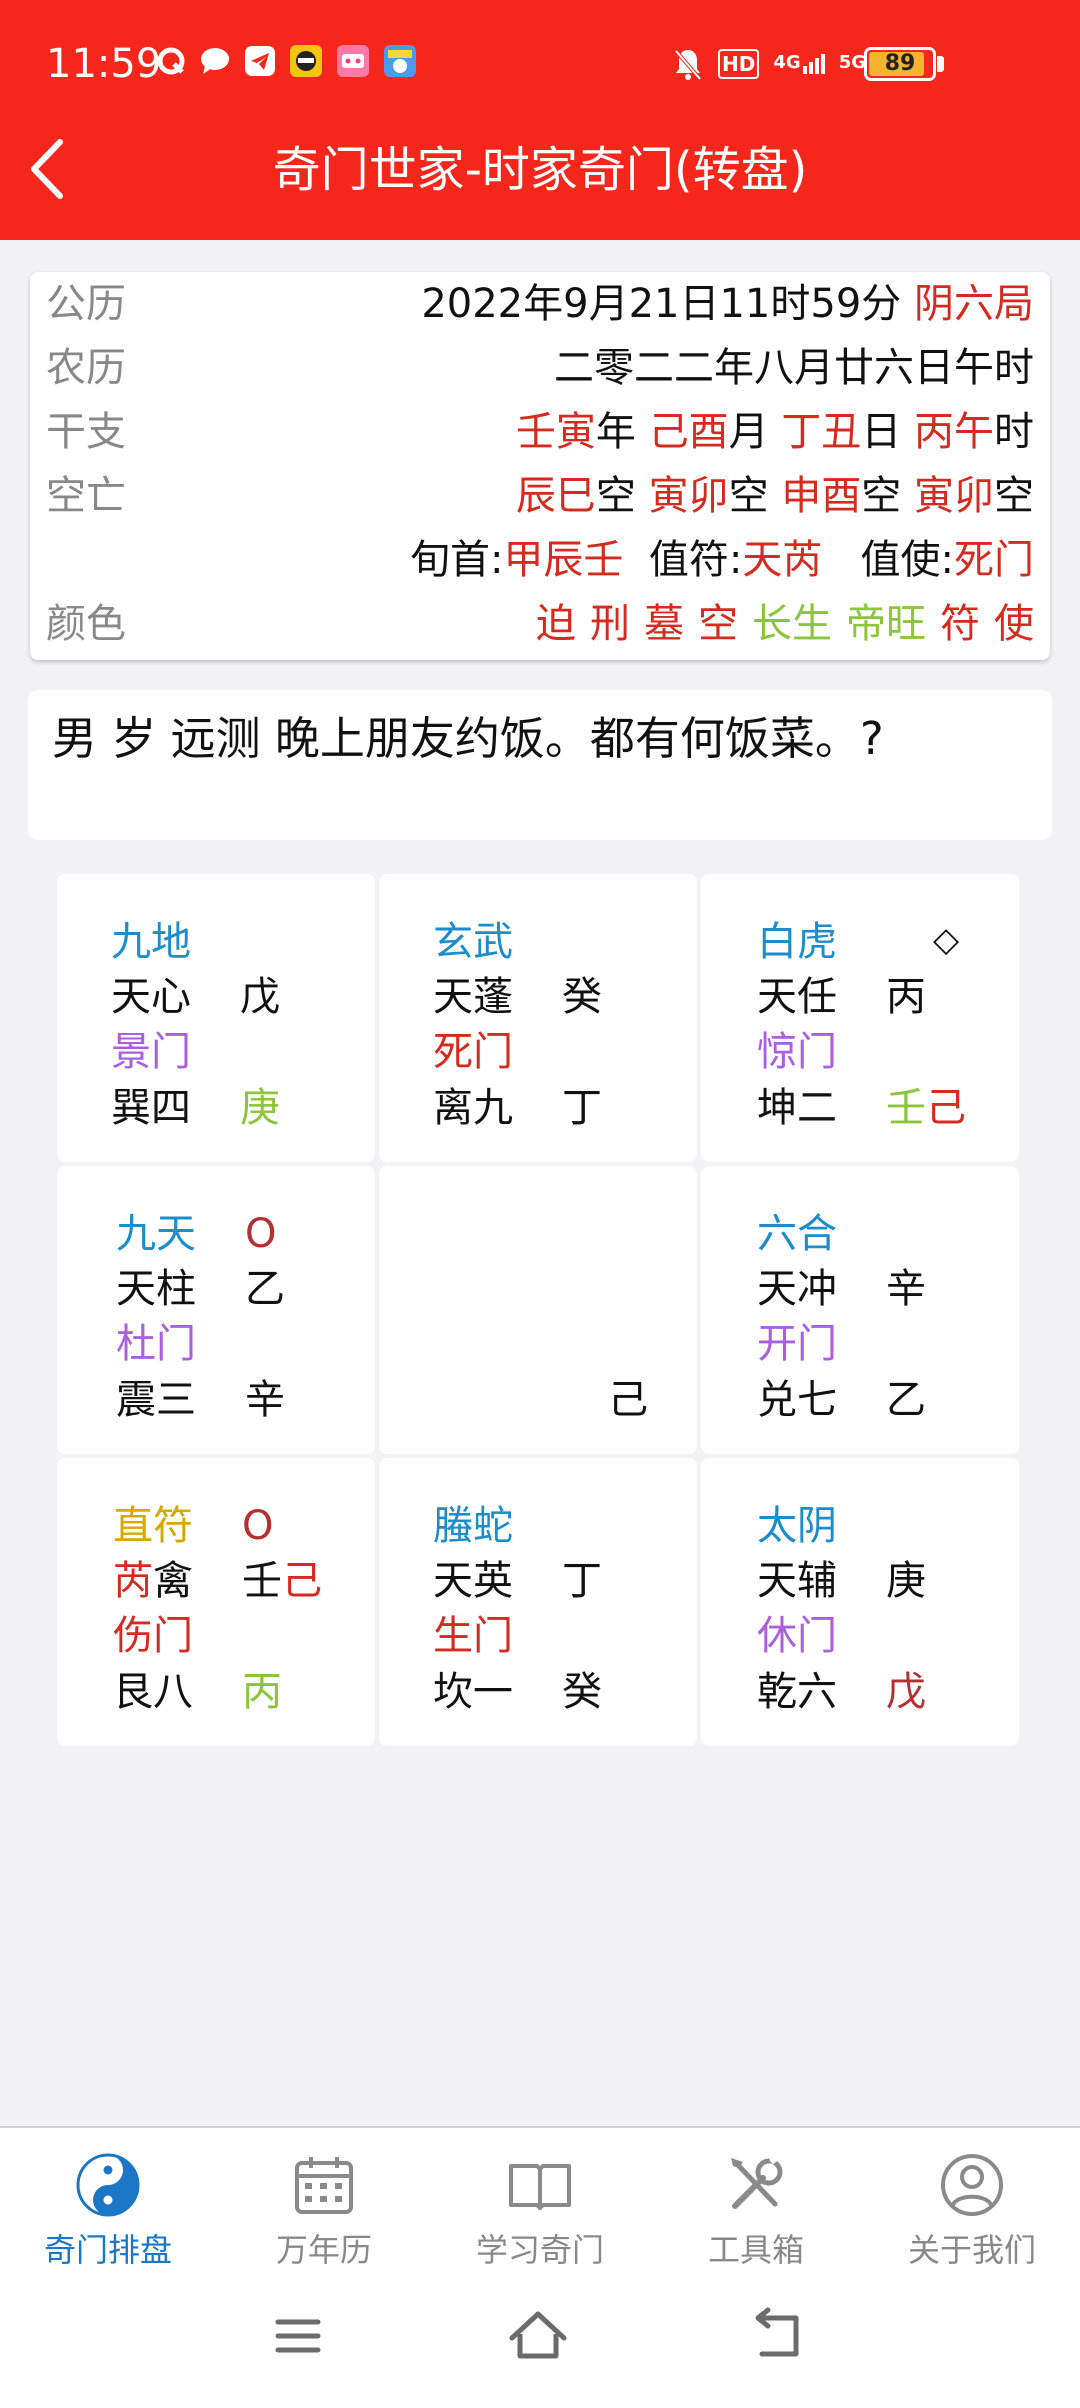 The width and height of the screenshot is (1080, 2408). I want to click on palace-xun: 九地 天心 戊 景门 巽四 庚, so click(216, 1018).